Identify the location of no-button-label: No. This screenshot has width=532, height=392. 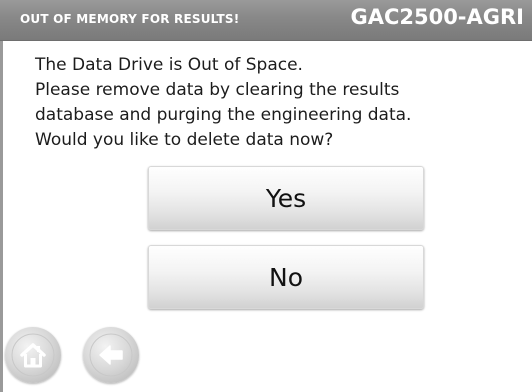
(286, 277).